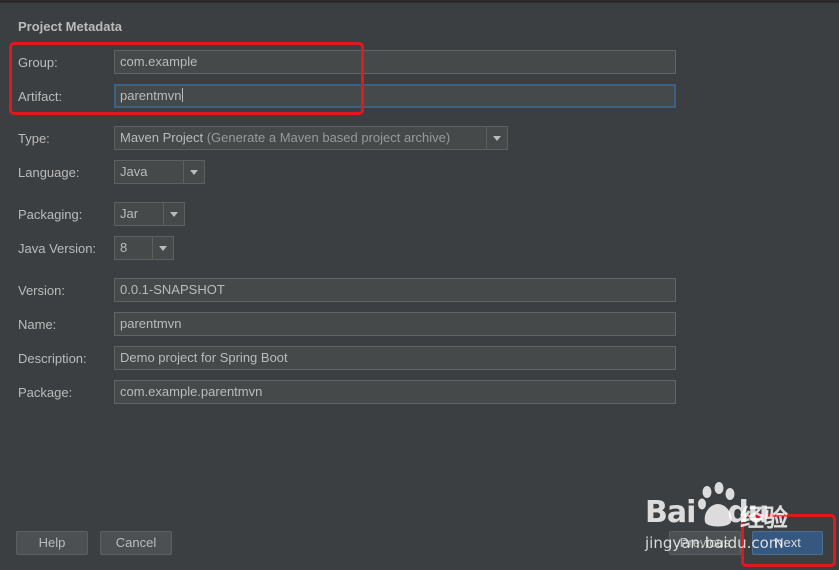 Image resolution: width=839 pixels, height=570 pixels. I want to click on watermark-cn-text: 经验, so click(764, 518).